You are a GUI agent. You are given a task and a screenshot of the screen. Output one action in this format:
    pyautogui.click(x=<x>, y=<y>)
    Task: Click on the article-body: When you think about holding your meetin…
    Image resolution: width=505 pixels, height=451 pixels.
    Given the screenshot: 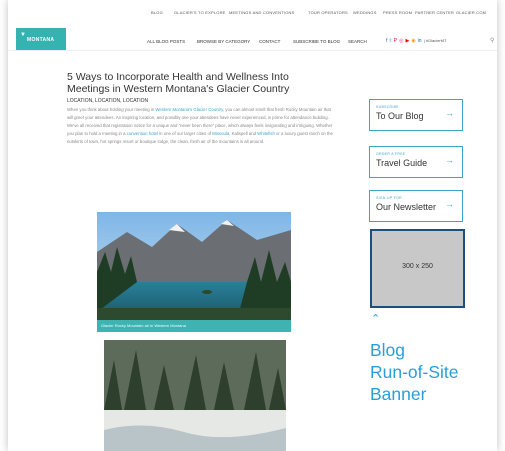 What is the action you would take?
    pyautogui.click(x=200, y=126)
    